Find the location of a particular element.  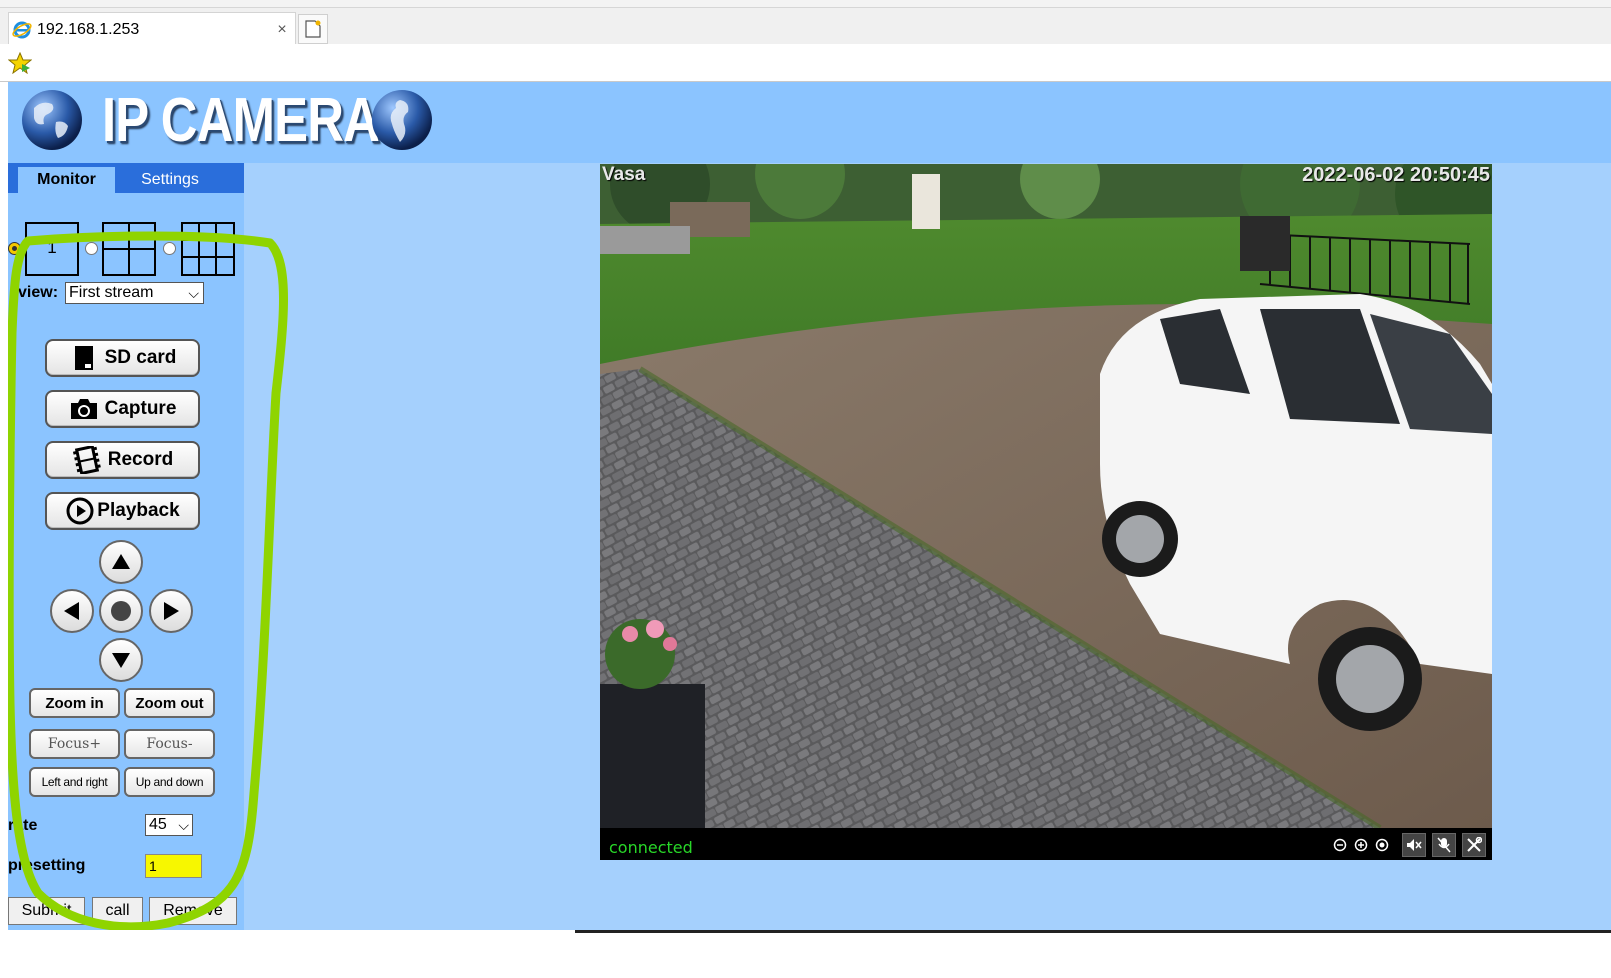

rate-value: 45 is located at coordinates (158, 824).